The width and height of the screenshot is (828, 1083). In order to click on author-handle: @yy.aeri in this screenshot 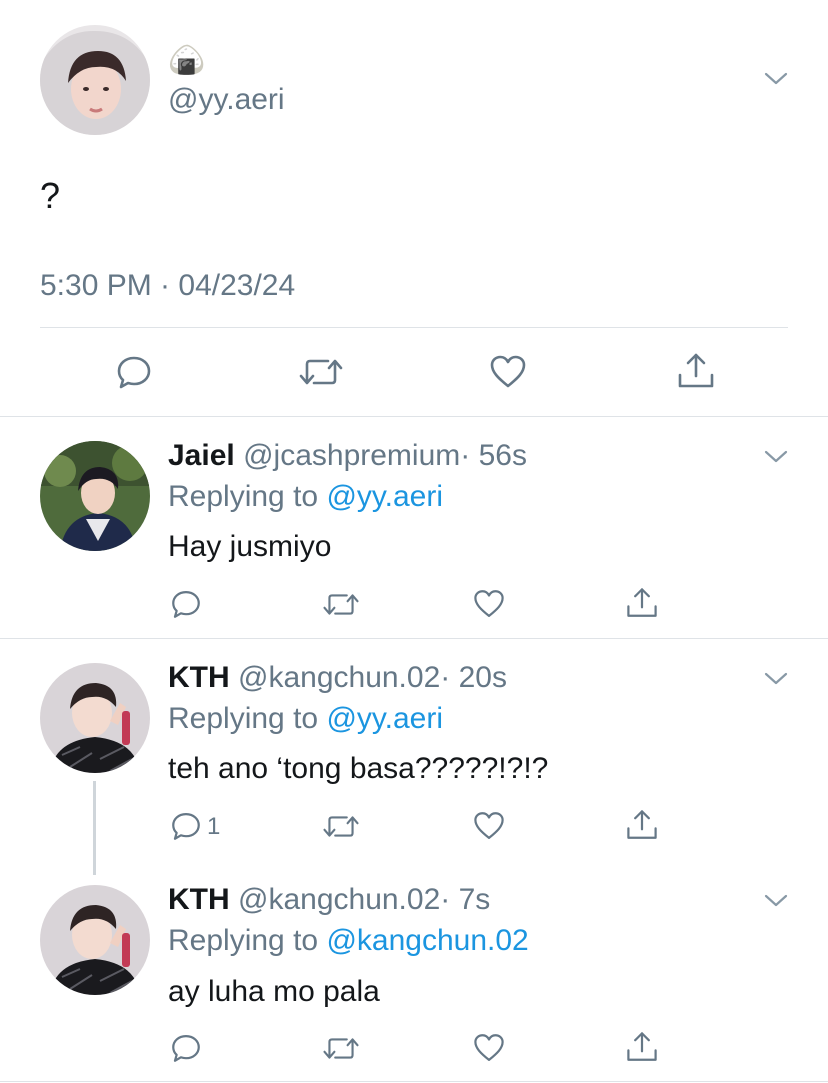, I will do `click(226, 100)`.